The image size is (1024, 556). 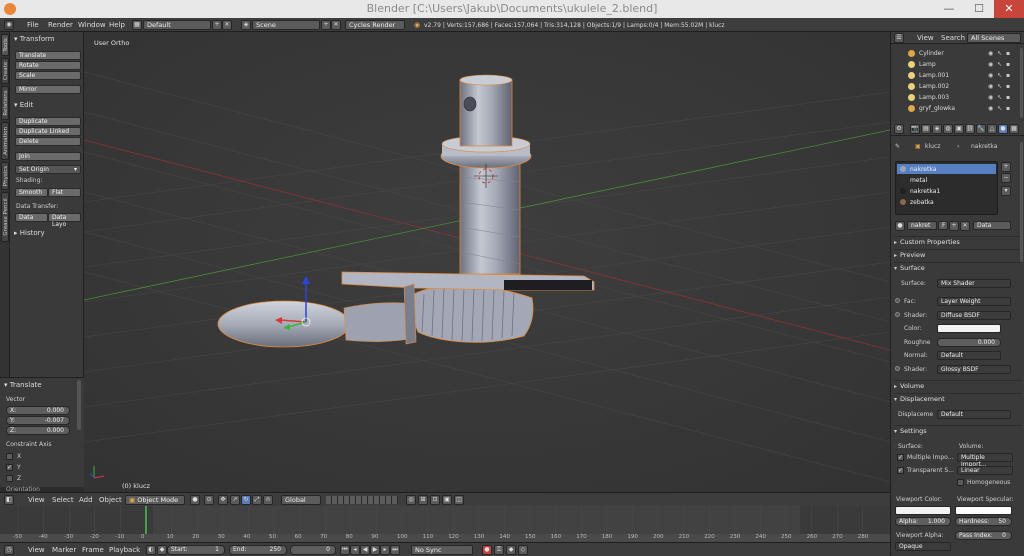 I want to click on tab-relations: Relations, so click(x=5, y=103).